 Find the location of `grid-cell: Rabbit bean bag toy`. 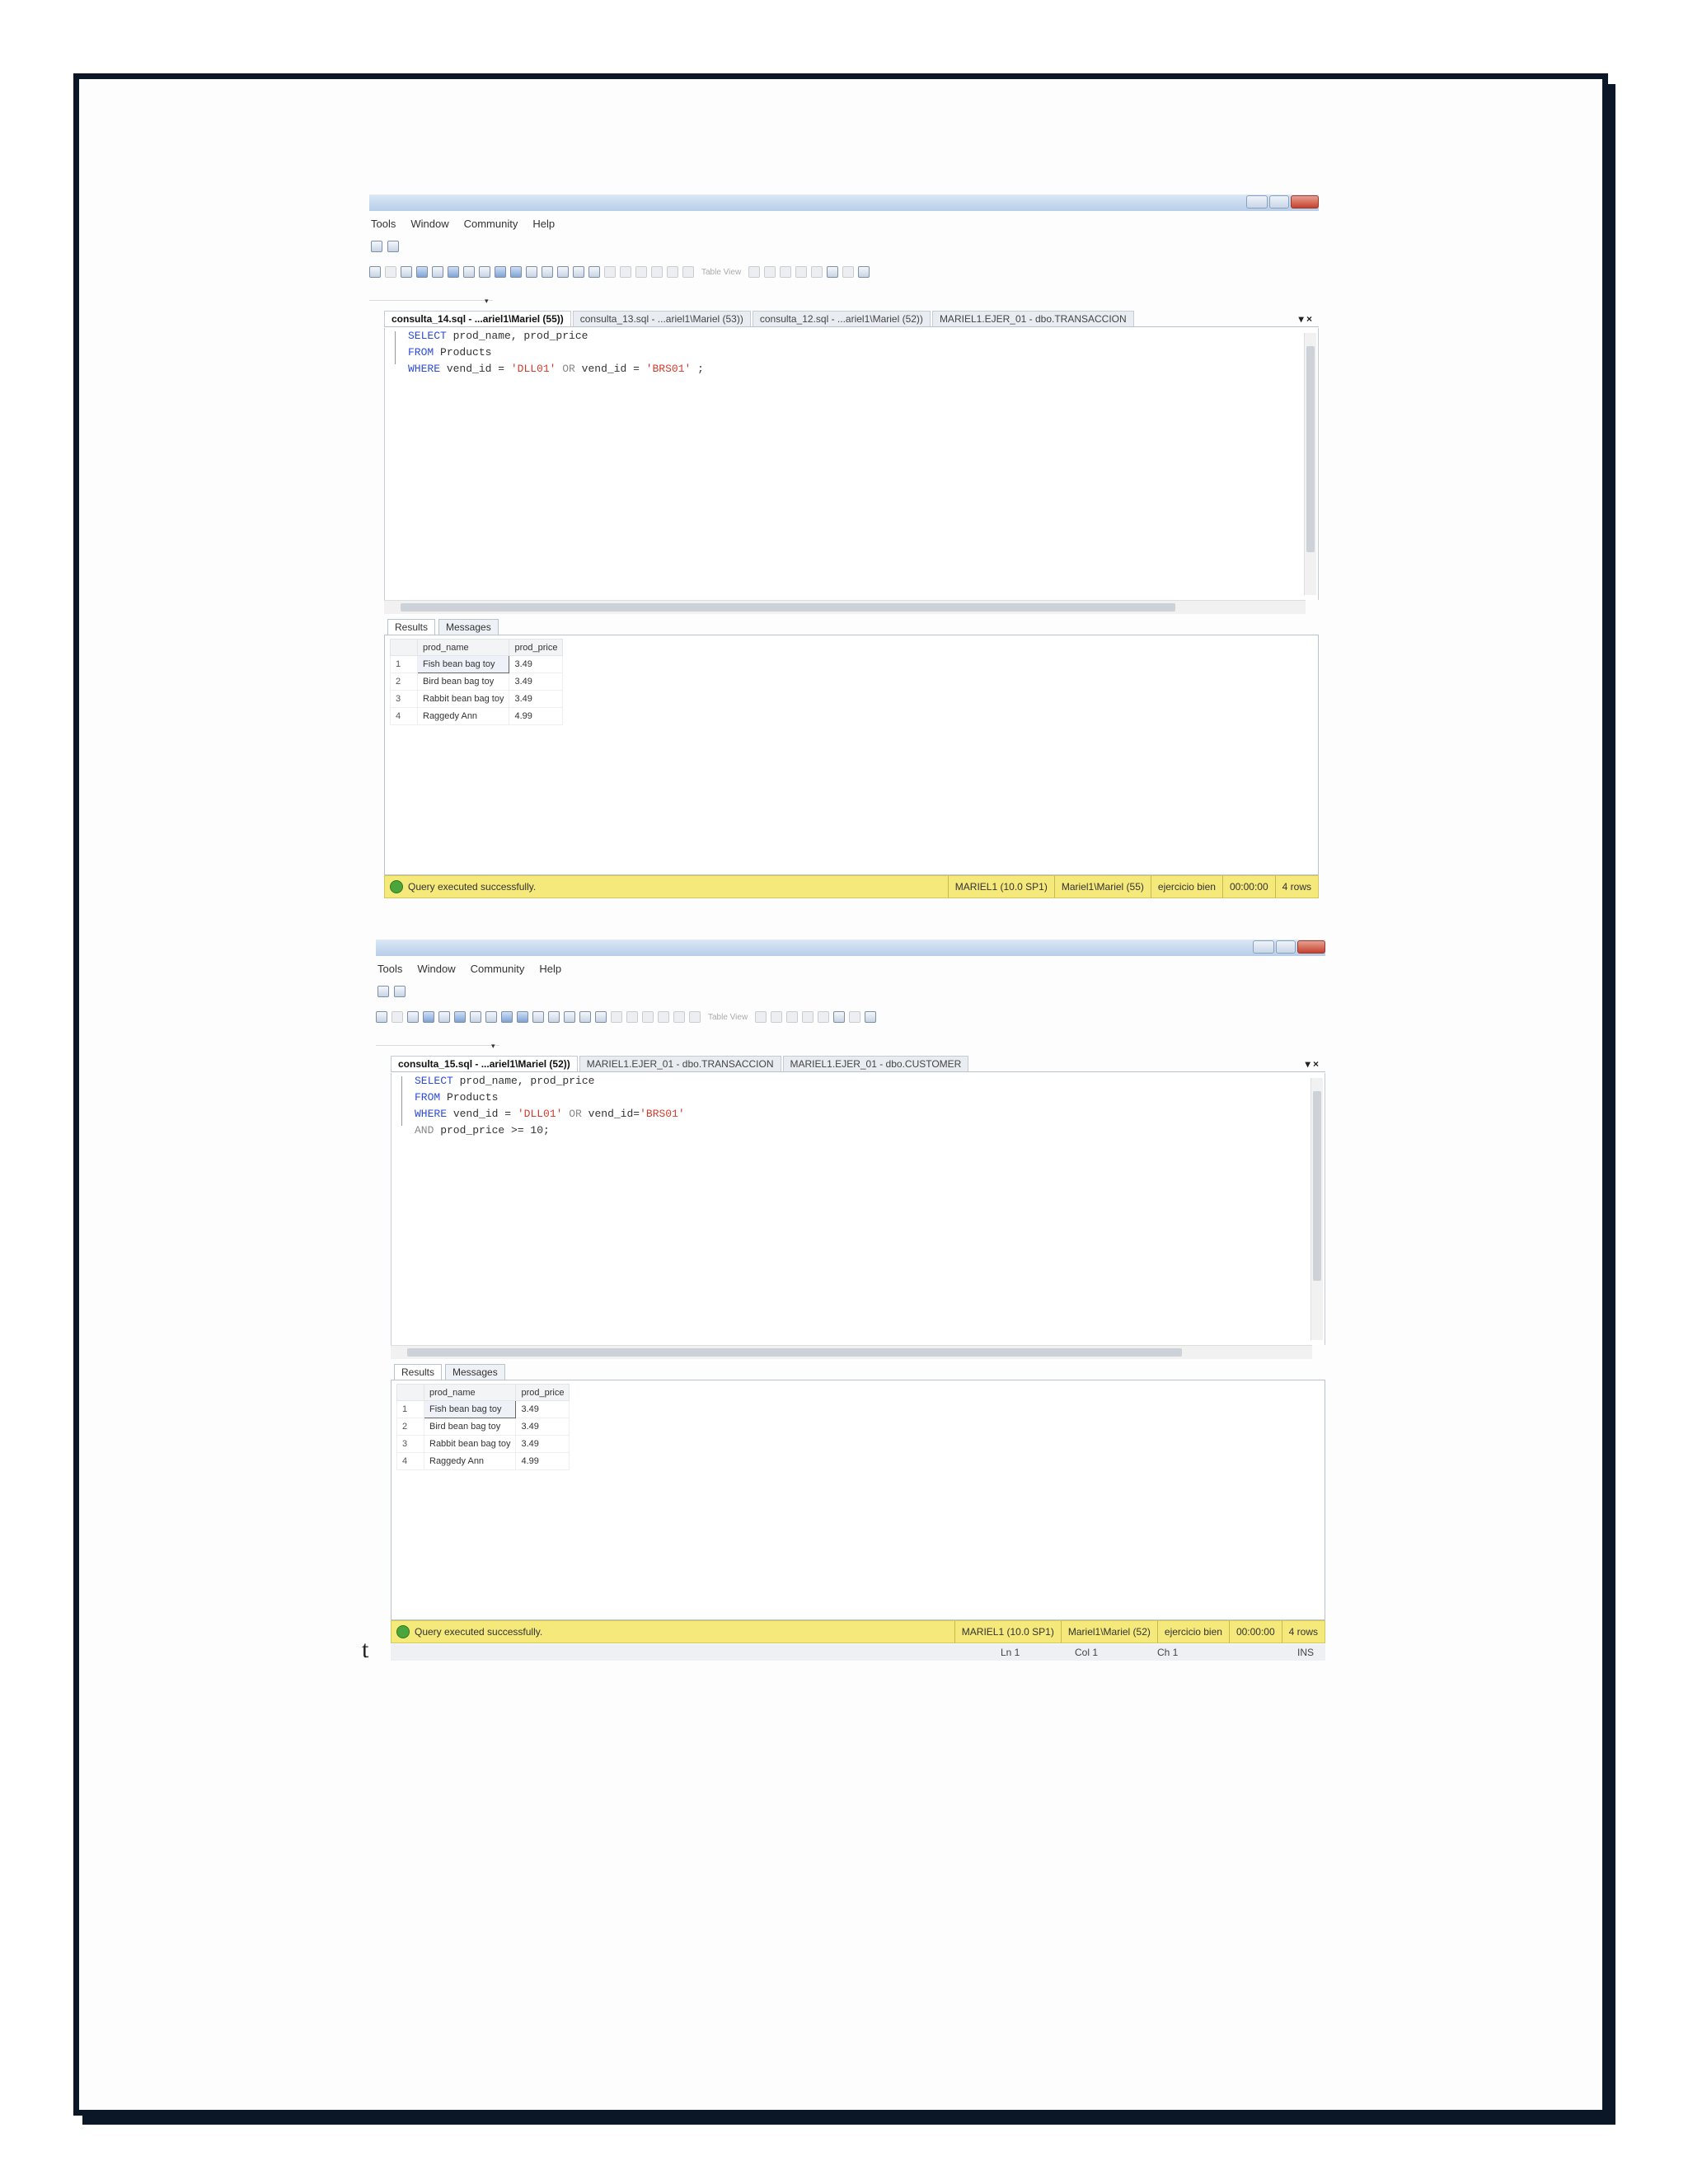

grid-cell: Rabbit bean bag toy is located at coordinates (463, 699).